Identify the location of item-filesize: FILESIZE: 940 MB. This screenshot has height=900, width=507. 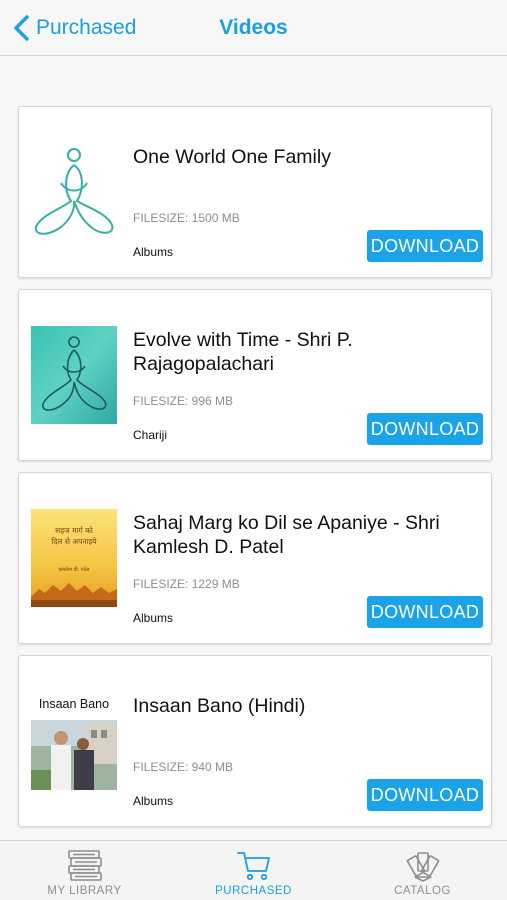
(183, 767).